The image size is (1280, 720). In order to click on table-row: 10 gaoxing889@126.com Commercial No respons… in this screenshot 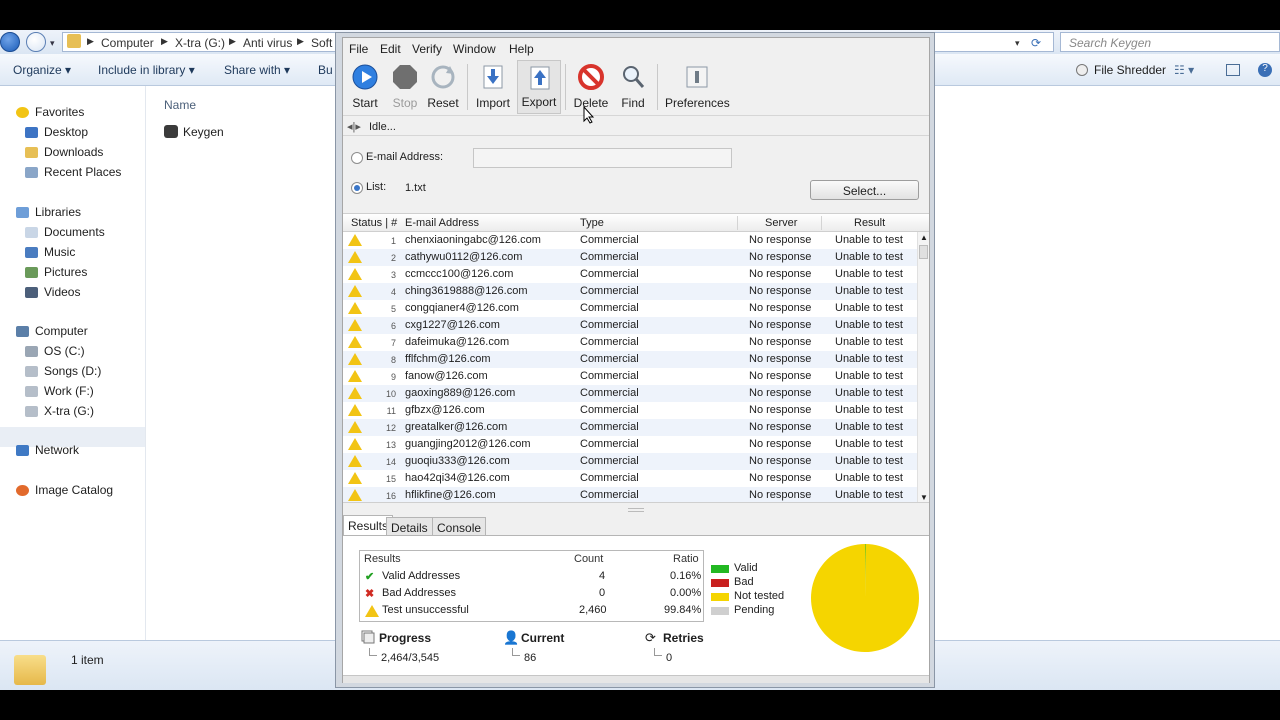, I will do `click(630, 393)`.